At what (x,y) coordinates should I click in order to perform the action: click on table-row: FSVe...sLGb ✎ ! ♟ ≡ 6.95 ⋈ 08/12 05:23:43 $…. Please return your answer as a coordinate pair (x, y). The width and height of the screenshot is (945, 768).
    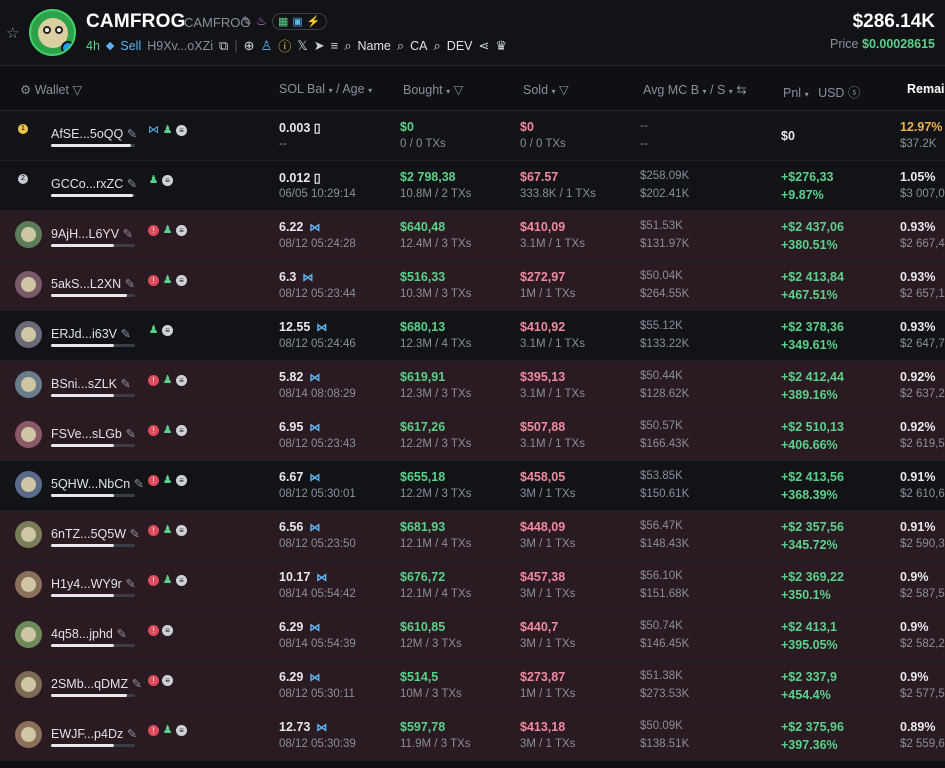
    Looking at the image, I should click on (472, 436).